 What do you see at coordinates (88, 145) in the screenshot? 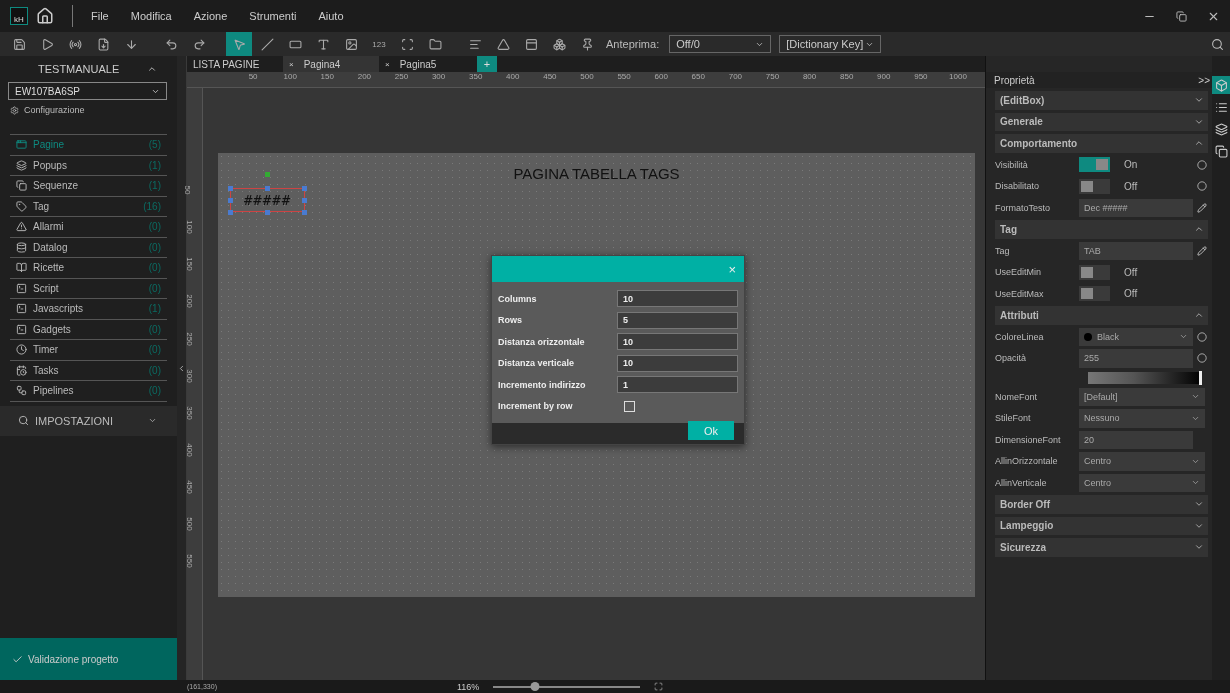
I see `sidebar-item: Pagine (5)` at bounding box center [88, 145].